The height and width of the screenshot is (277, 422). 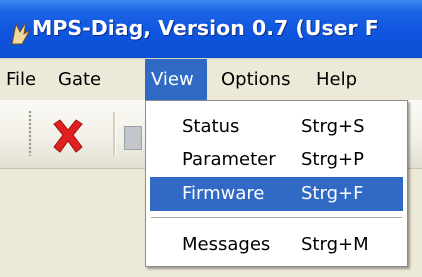 I want to click on menu-separator, so click(x=276, y=218).